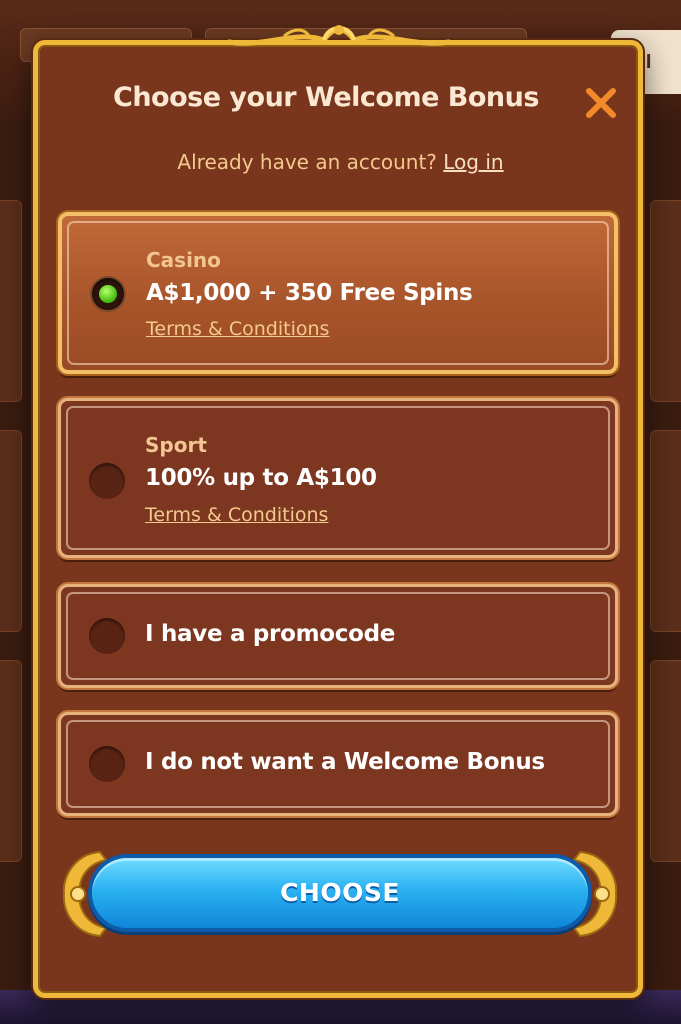  Describe the element at coordinates (339, 35) in the screenshot. I see `gold-ornament-icon` at that location.